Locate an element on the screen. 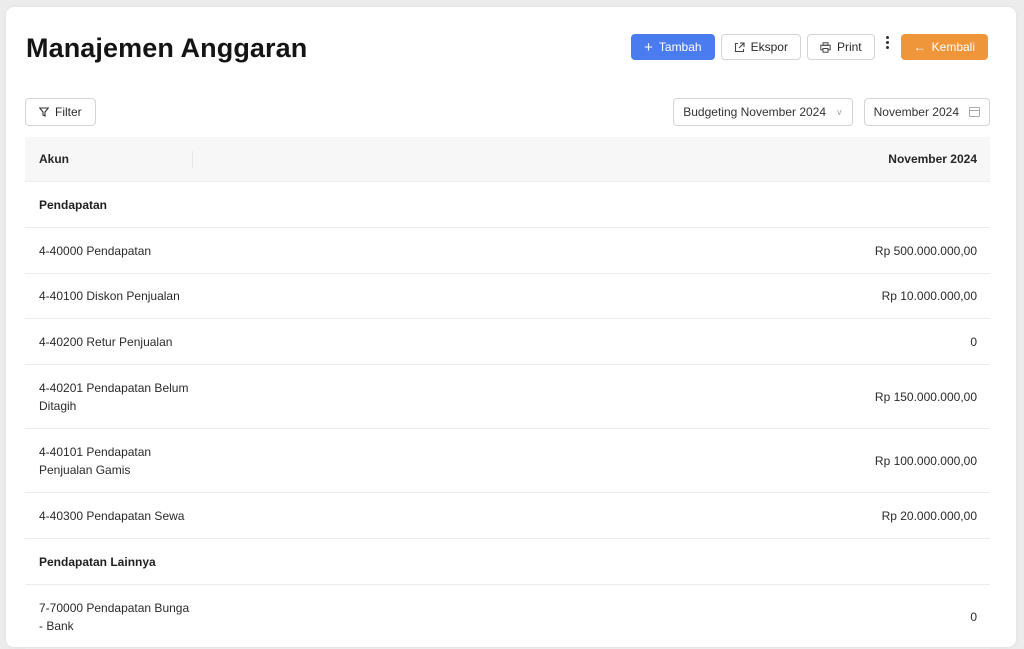  toolbar-selectors: Budgeting November 2024 ∨ November 2024 is located at coordinates (831, 112).